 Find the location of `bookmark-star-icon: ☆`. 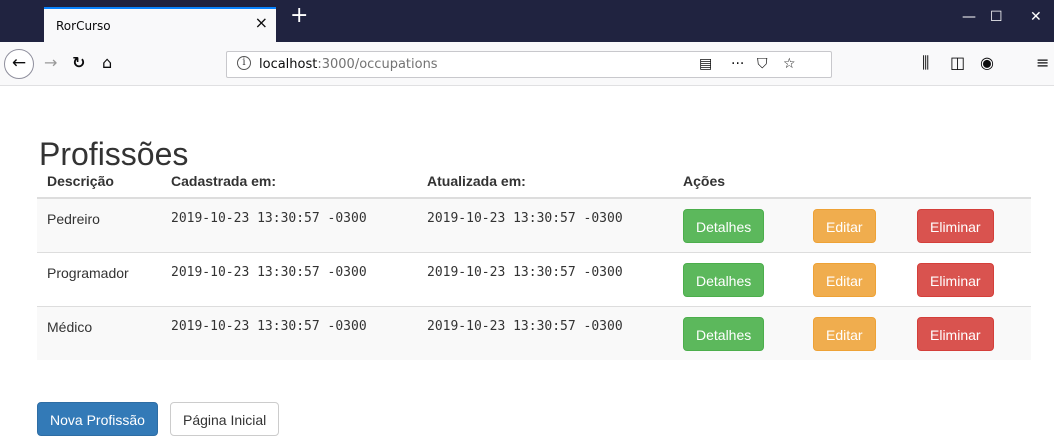

bookmark-star-icon: ☆ is located at coordinates (789, 64).